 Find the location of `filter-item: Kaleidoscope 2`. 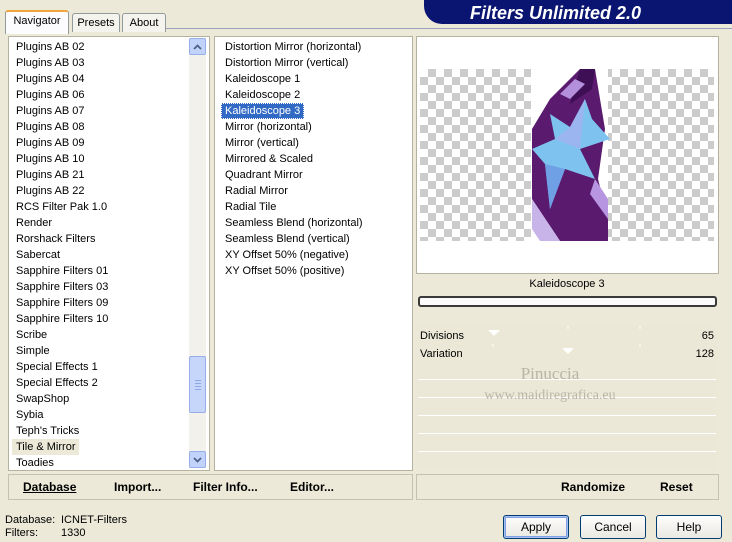

filter-item: Kaleidoscope 2 is located at coordinates (262, 95).